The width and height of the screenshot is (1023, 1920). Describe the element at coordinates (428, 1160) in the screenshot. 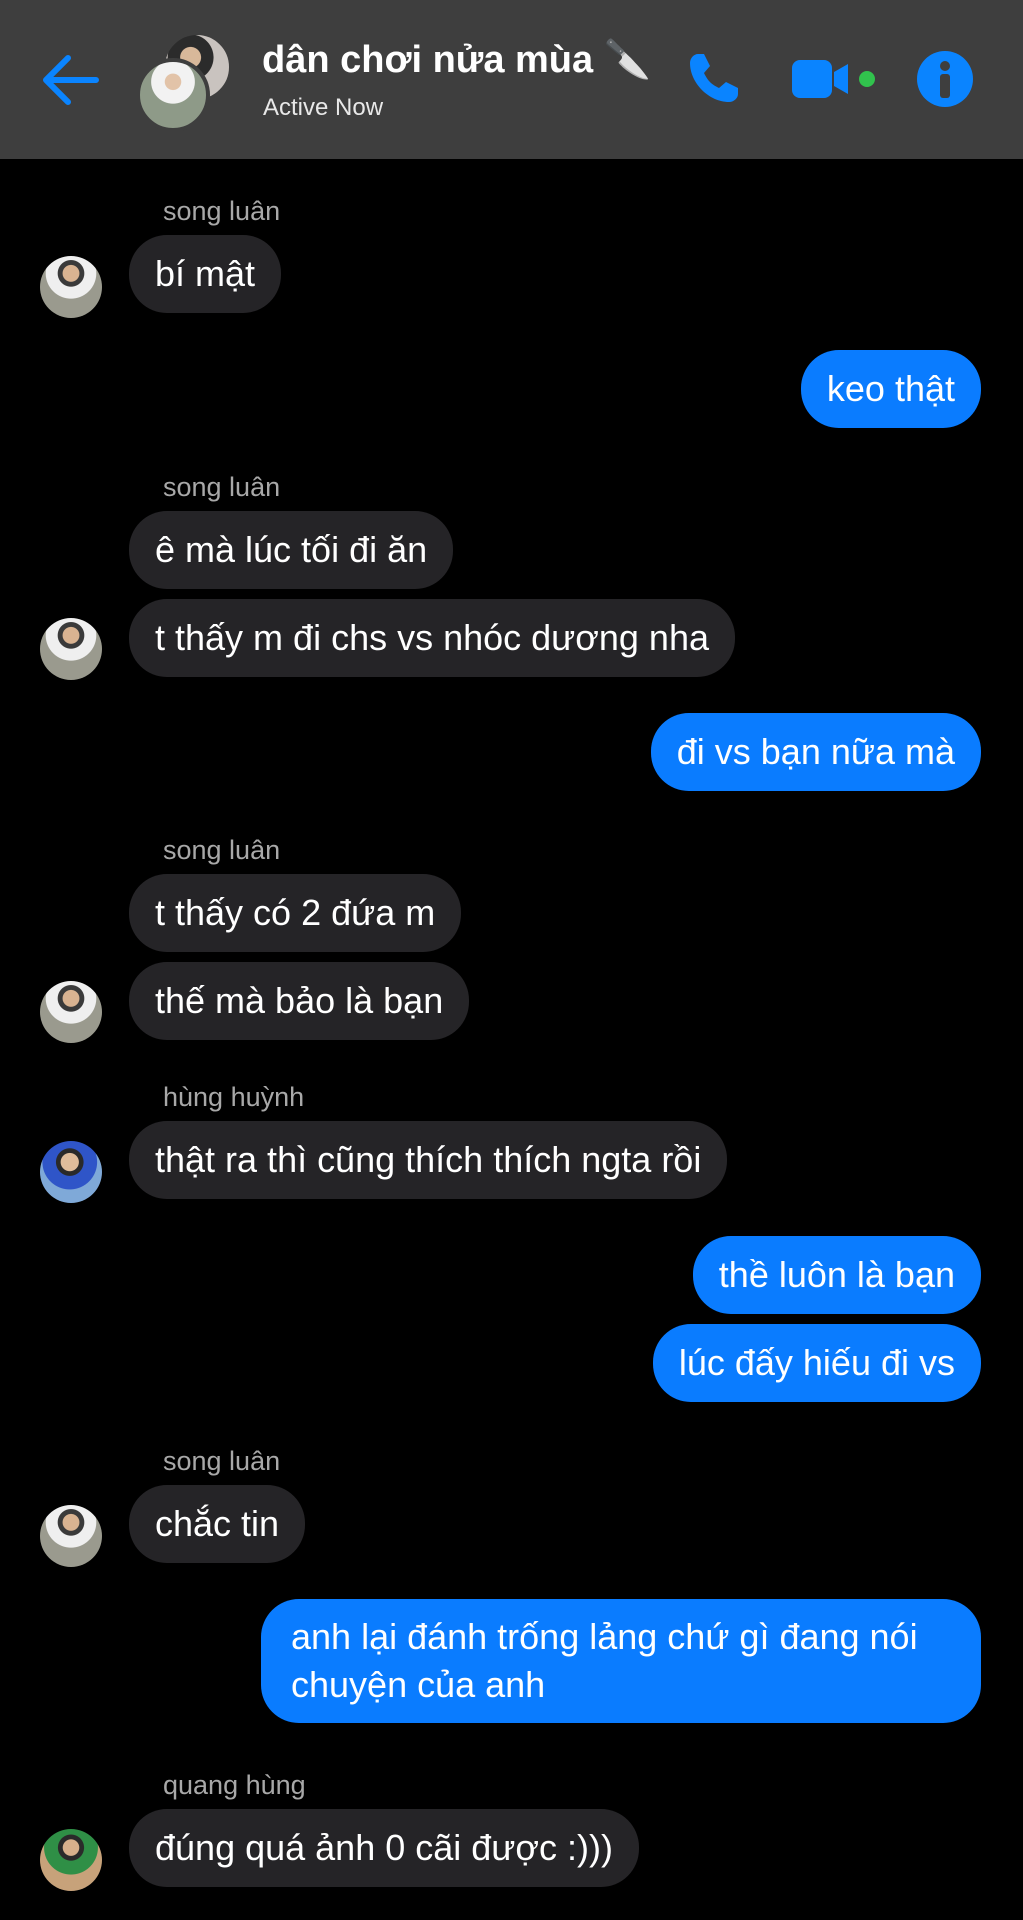

I see `incoming-message: thật ra thì cũng thích thích ngta rồi` at that location.